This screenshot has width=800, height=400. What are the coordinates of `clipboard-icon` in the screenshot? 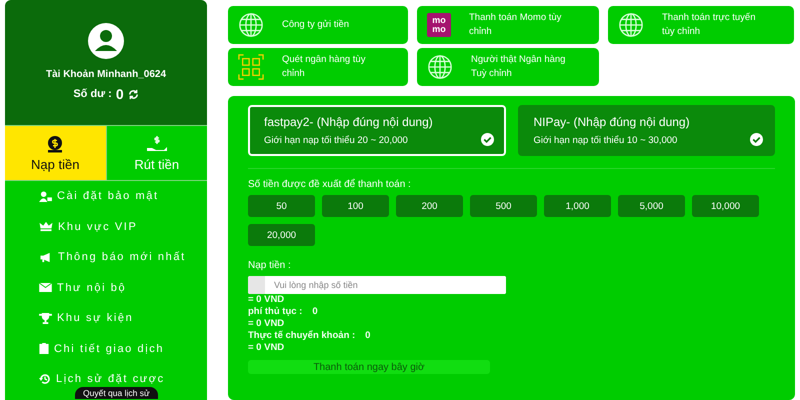 It's located at (44, 348).